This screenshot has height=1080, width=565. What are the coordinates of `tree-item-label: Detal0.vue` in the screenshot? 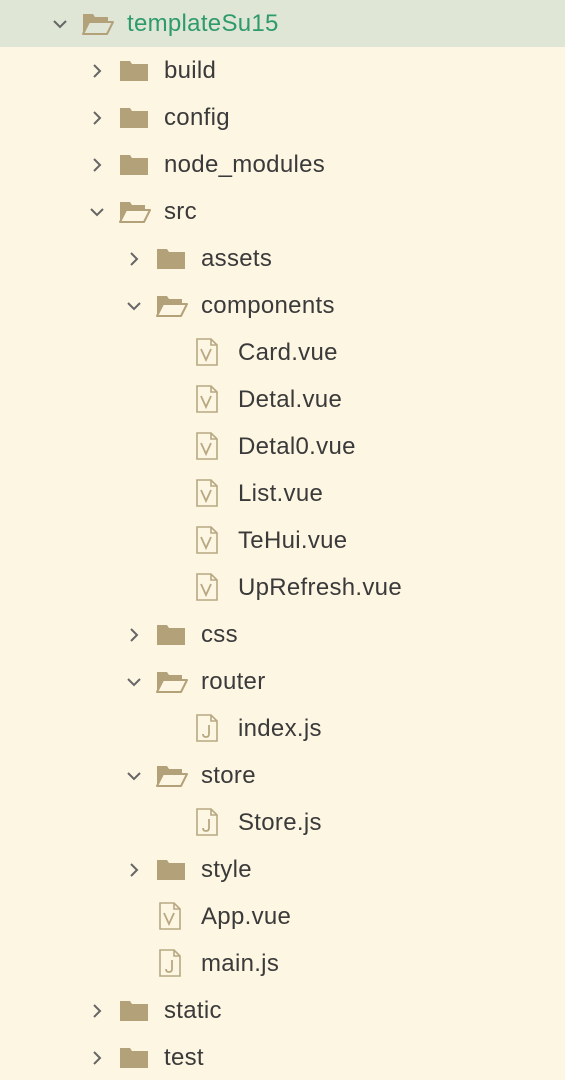 It's located at (297, 446).